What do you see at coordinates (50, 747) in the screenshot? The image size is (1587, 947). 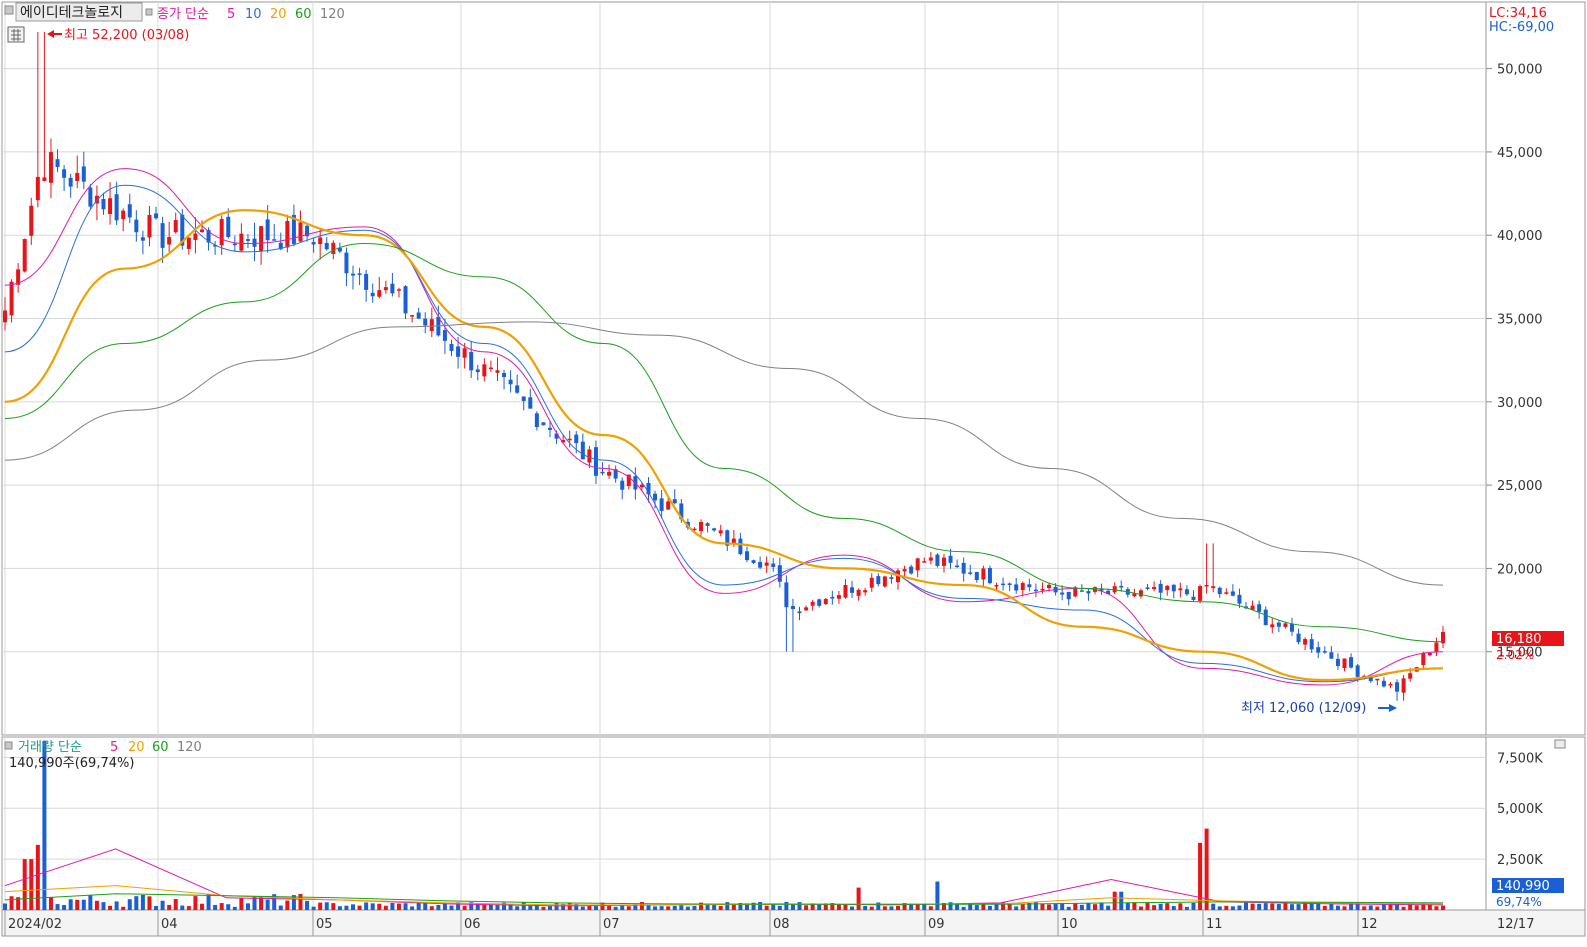 I see `volume-legend-label: 거래량 단순` at bounding box center [50, 747].